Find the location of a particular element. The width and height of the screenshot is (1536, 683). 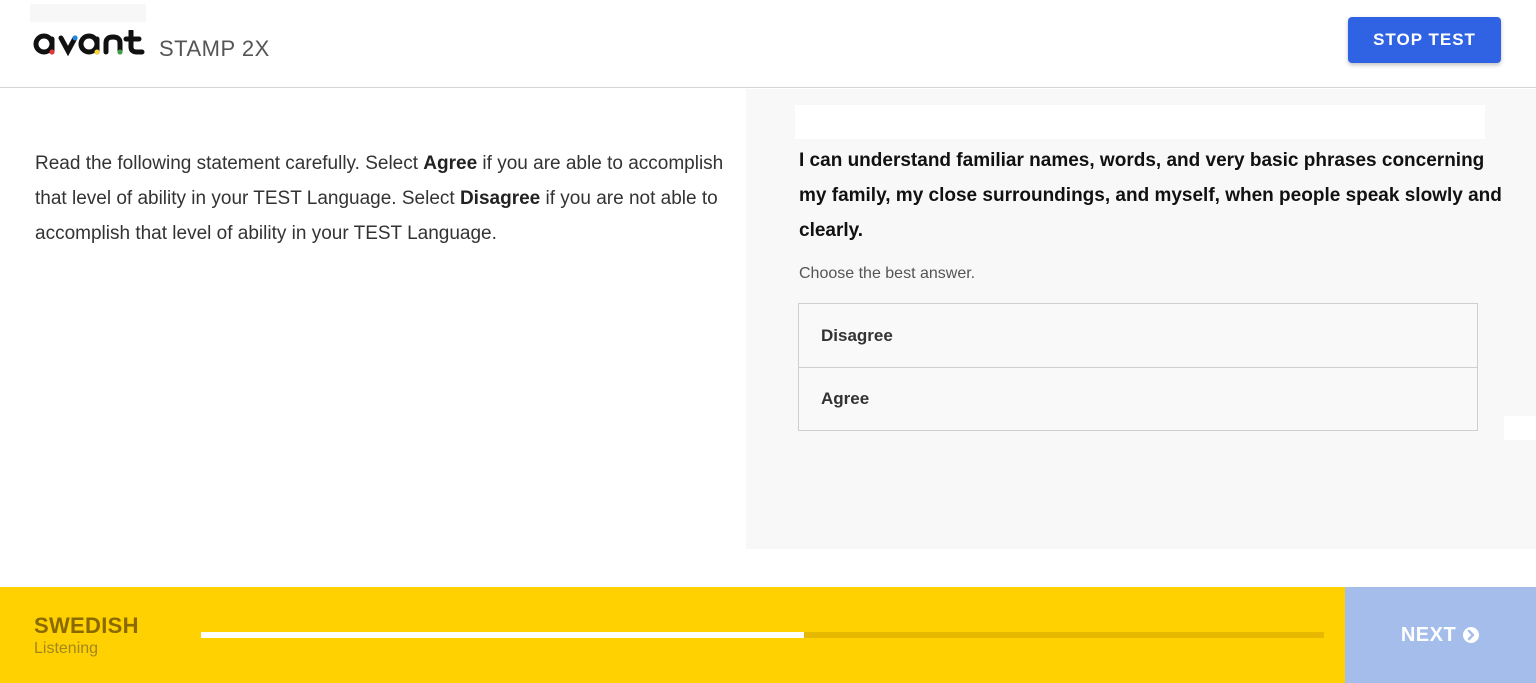

next-button: NEXT is located at coordinates (1440, 635).